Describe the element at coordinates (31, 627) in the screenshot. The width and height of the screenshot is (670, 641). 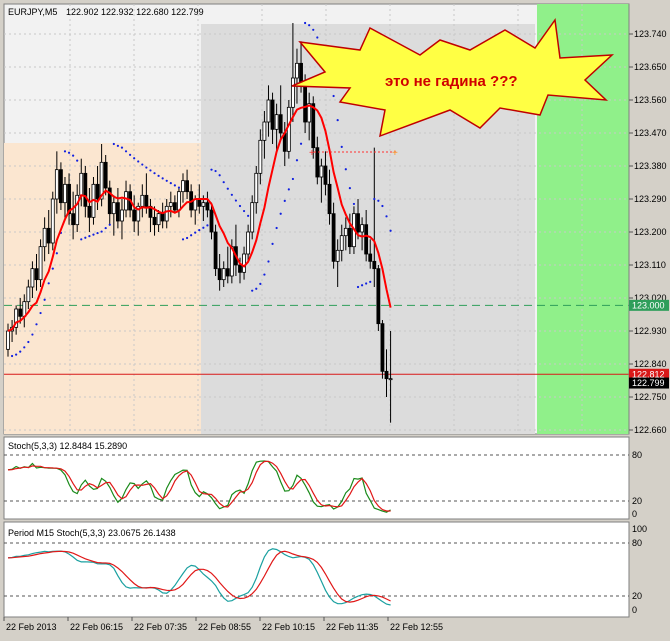
I see `time-tick-label: 22 Feb 2013` at that location.